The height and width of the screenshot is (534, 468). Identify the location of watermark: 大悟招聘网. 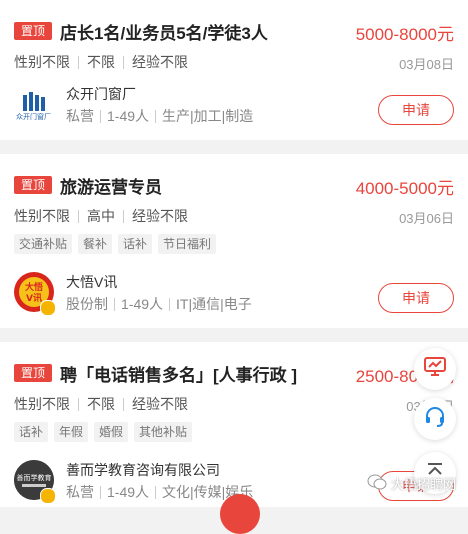
(411, 483).